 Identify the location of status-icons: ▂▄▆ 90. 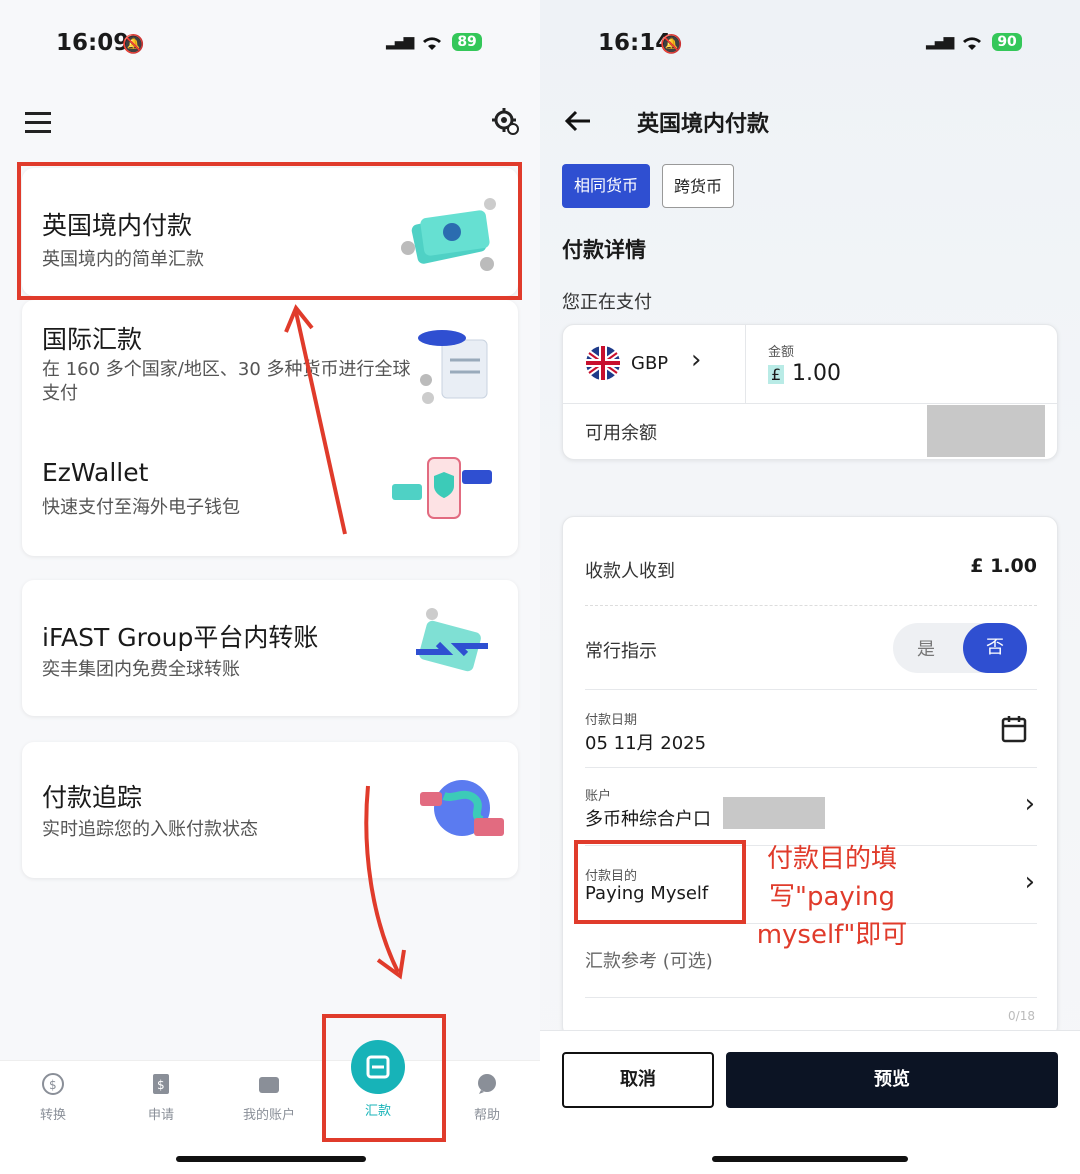
(974, 42).